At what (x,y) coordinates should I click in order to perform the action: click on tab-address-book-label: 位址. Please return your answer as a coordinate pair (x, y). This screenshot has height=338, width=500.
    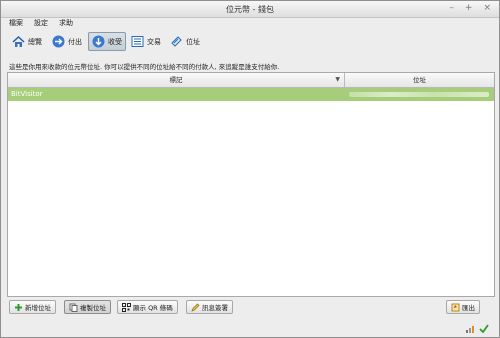
    Looking at the image, I should click on (193, 41).